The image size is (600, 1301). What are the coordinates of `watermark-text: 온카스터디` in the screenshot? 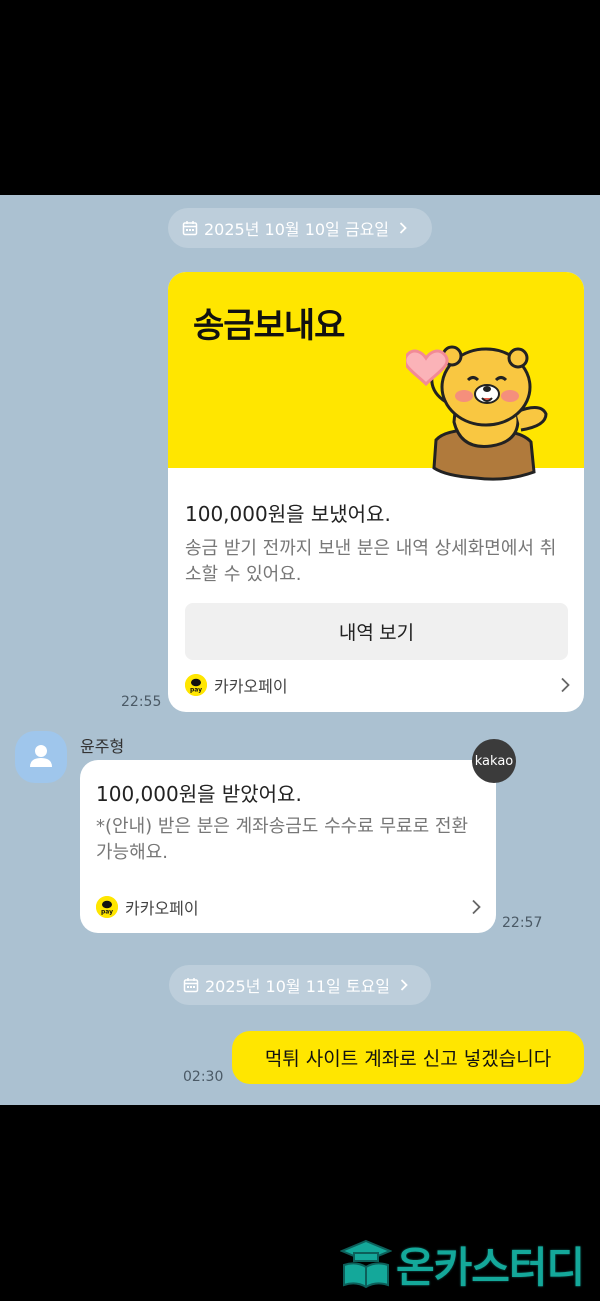 It's located at (490, 1267).